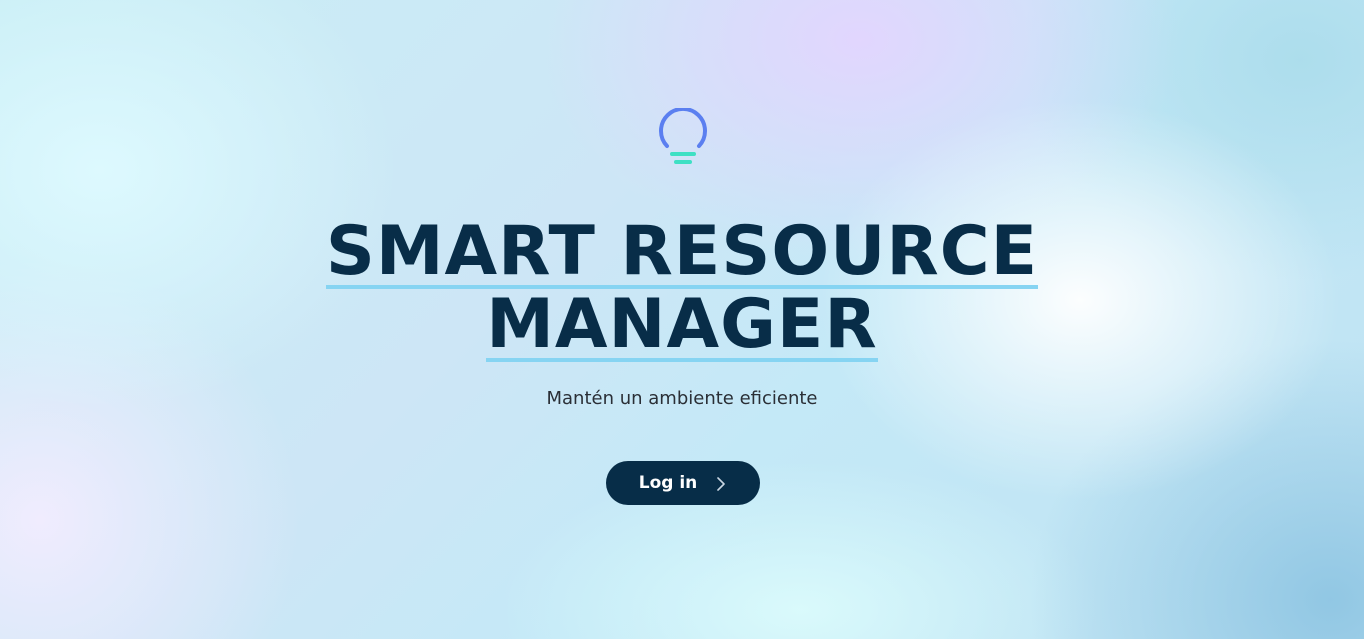 This screenshot has width=1364, height=639. Describe the element at coordinates (683, 137) in the screenshot. I see `lightbulb-icon` at that location.